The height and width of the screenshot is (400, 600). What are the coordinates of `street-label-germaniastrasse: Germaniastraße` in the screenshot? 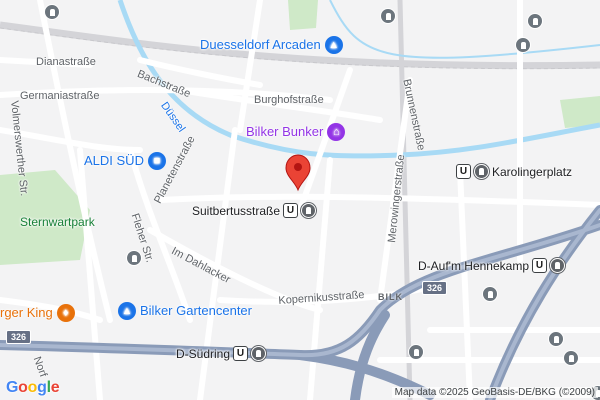 It's located at (60, 96).